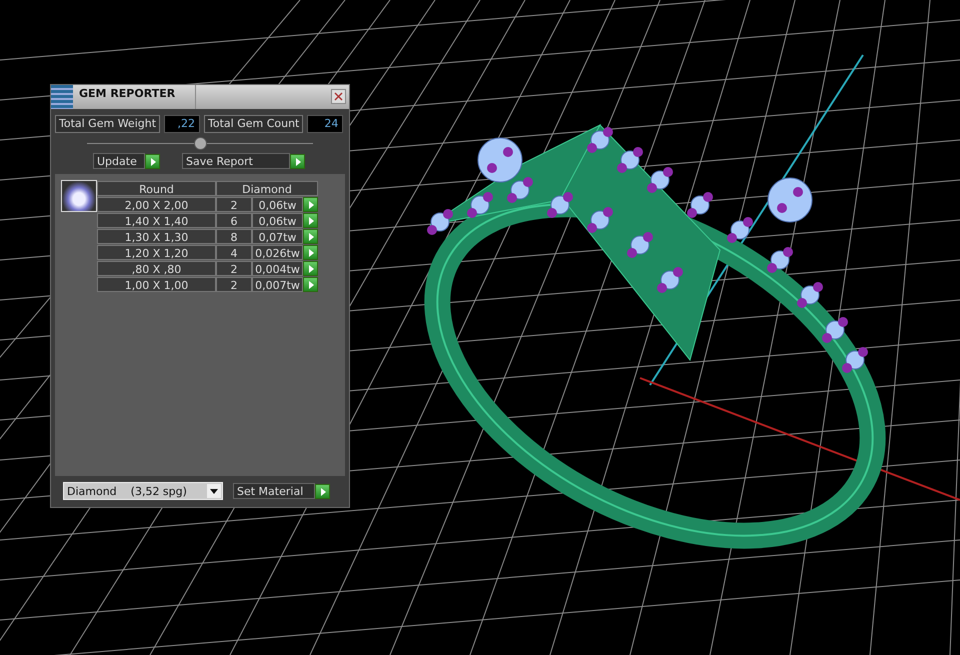  I want to click on table-cell: 2,00 X 2,00, so click(156, 204).